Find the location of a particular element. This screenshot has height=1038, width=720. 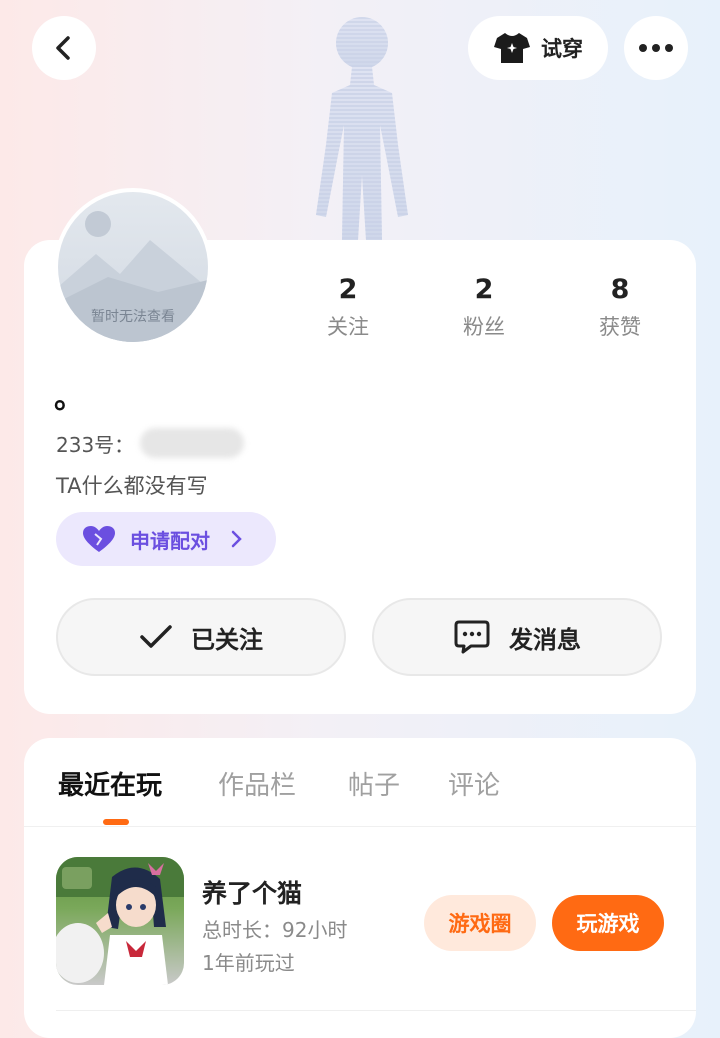

tab-works: 作品栏 is located at coordinates (257, 783).